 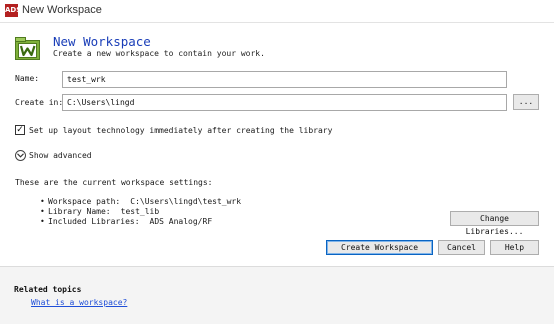 I want to click on cancel-button: Cancel, so click(x=461, y=247).